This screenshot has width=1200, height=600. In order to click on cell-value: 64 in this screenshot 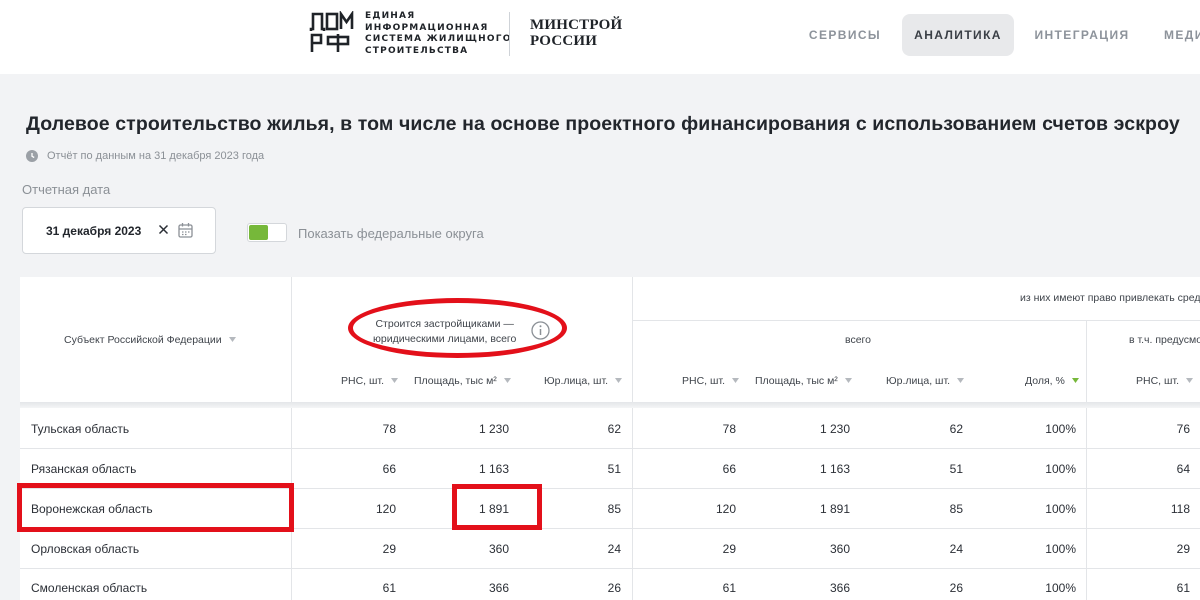, I will do `click(1183, 469)`.